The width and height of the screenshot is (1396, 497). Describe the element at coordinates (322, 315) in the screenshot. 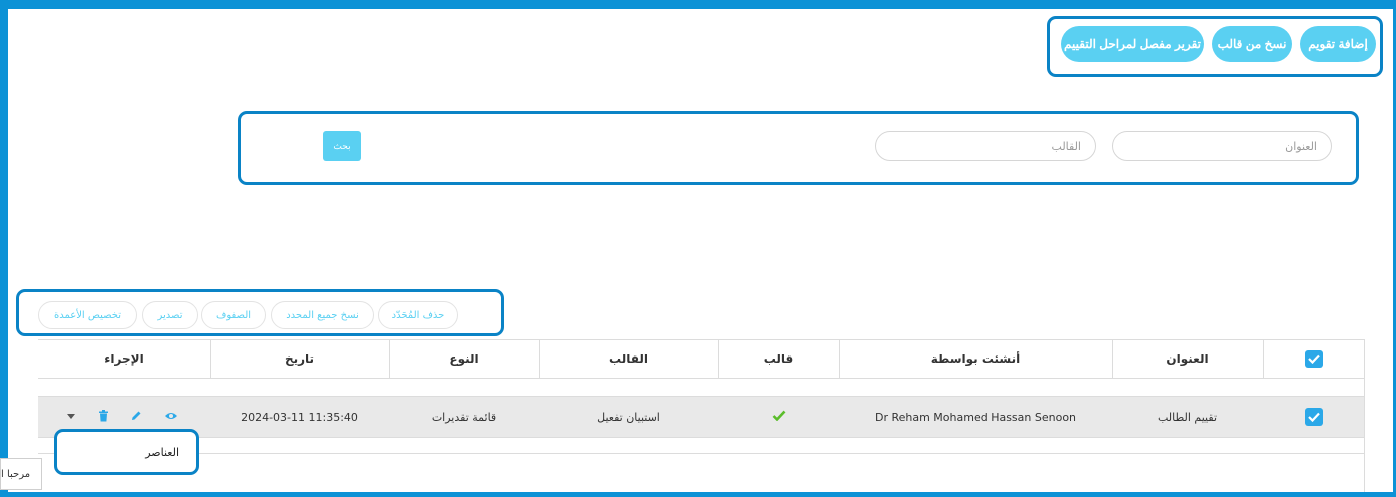

I see `copy-selected-button: نسخ جميع المحدد` at that location.